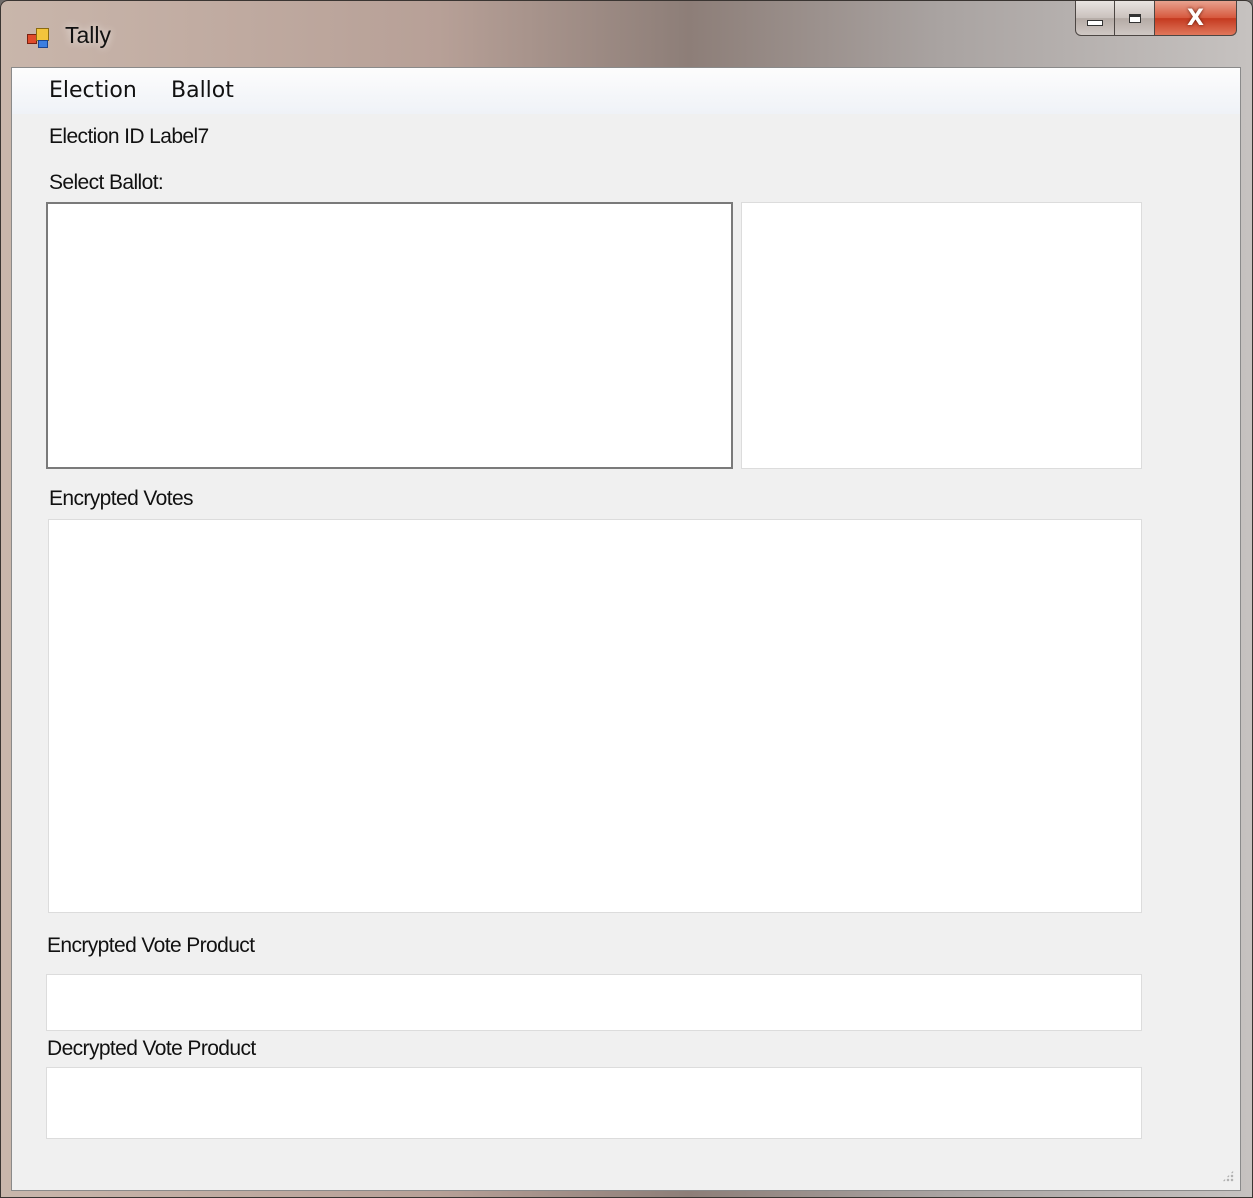  What do you see at coordinates (151, 945) in the screenshot?
I see `encrypted-vote-product-label: Encrypted Vote Product` at bounding box center [151, 945].